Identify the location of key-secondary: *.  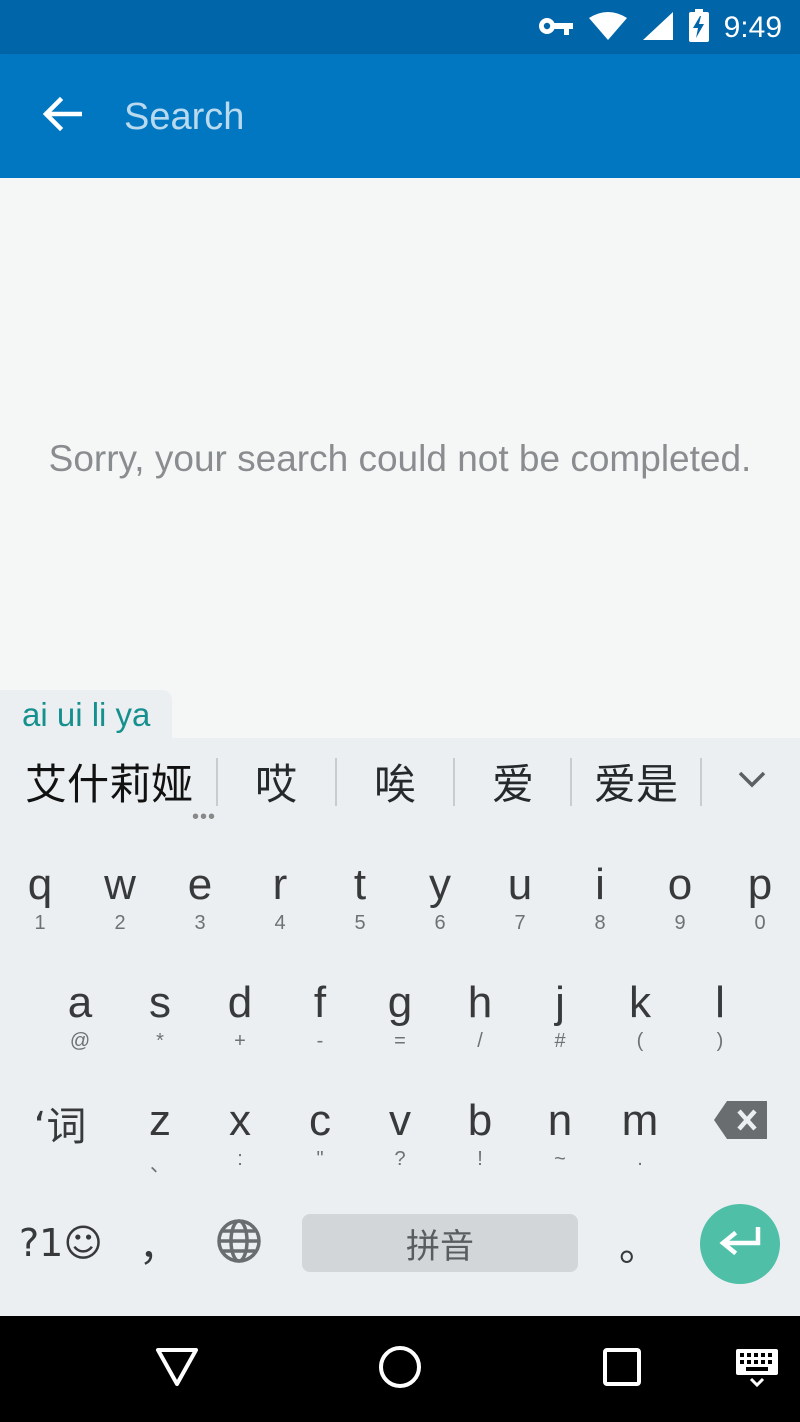
(160, 1041).